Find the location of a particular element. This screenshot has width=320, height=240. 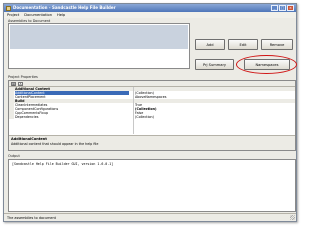

resize-grip-icon is located at coordinates (292, 217).